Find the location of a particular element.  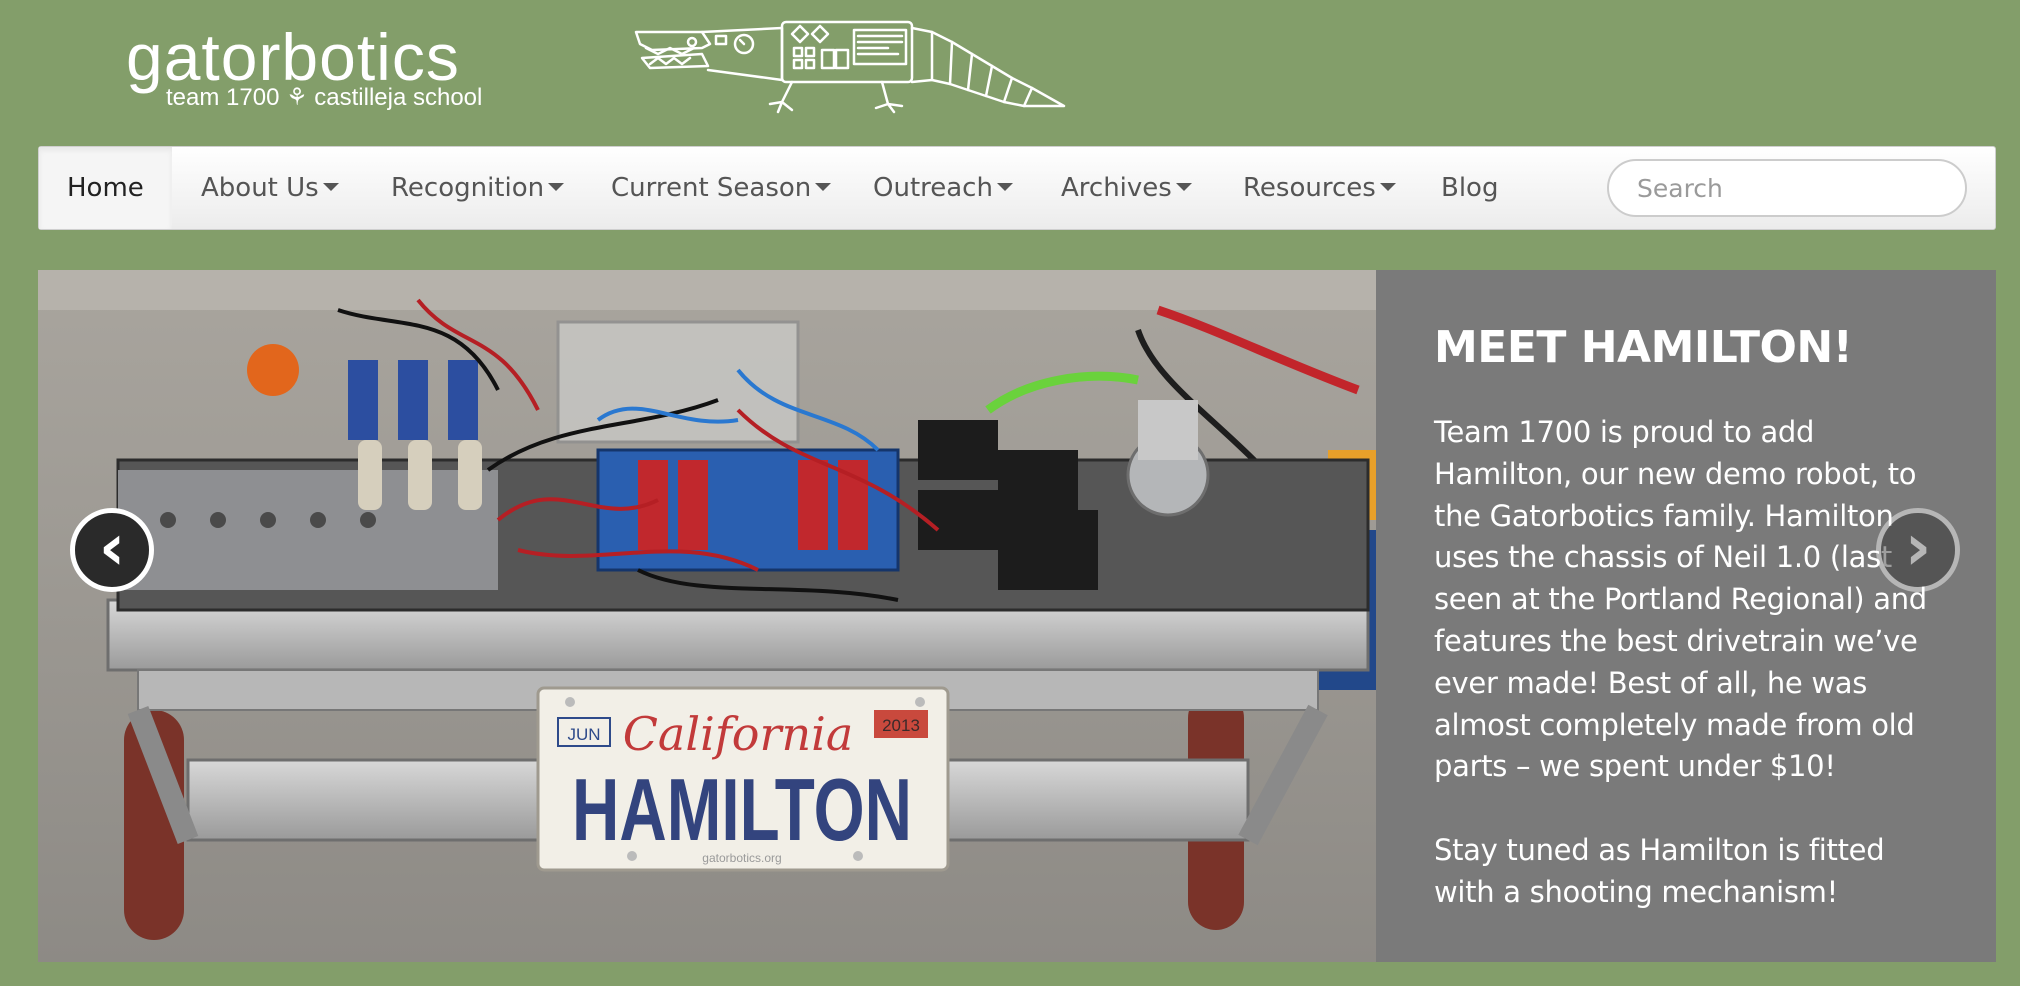

svg-text: HAMILTON is located at coordinates (742, 809).